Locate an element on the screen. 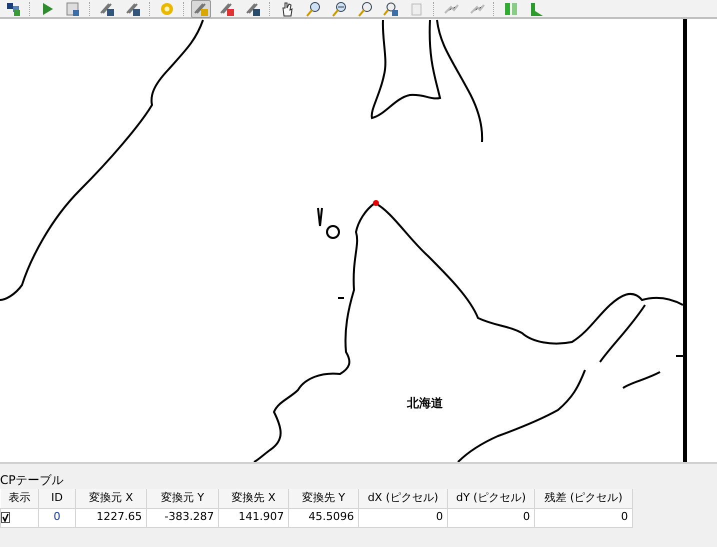 This screenshot has width=717, height=547. panel-title: CPテーブル is located at coordinates (32, 480).